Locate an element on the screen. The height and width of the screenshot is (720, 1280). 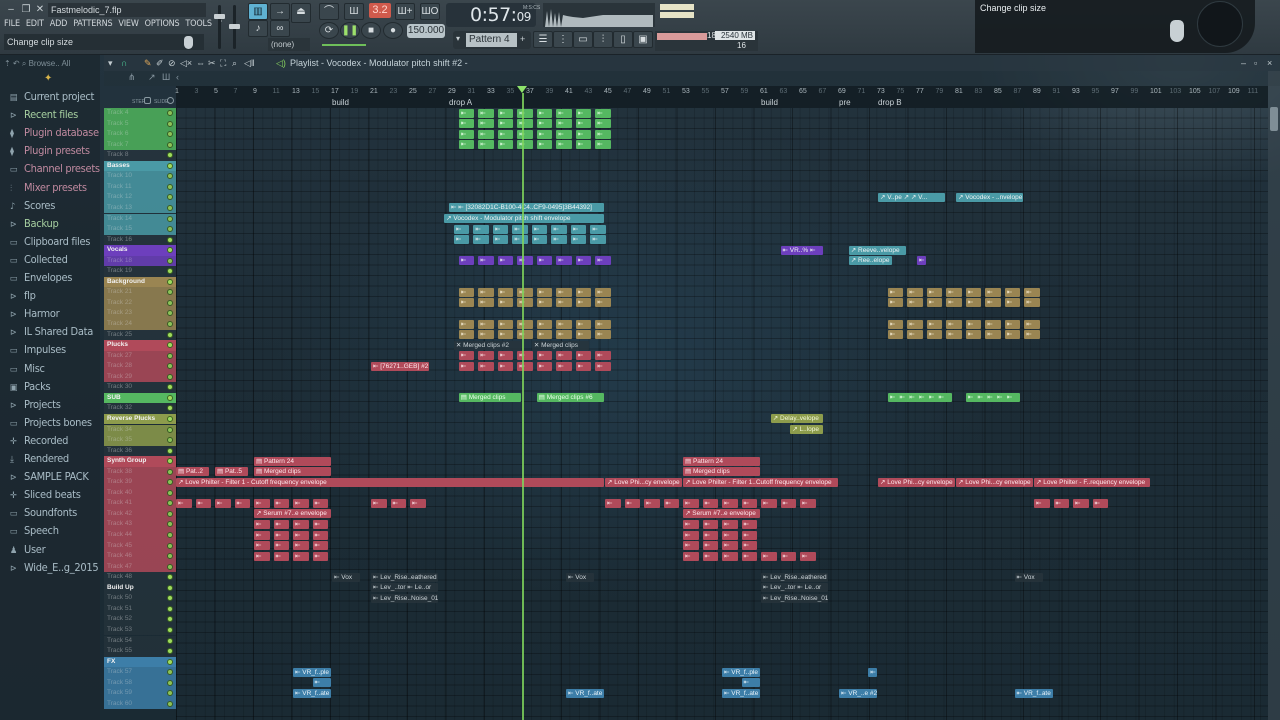
timeline-marker: drop B is located at coordinates (890, 102).